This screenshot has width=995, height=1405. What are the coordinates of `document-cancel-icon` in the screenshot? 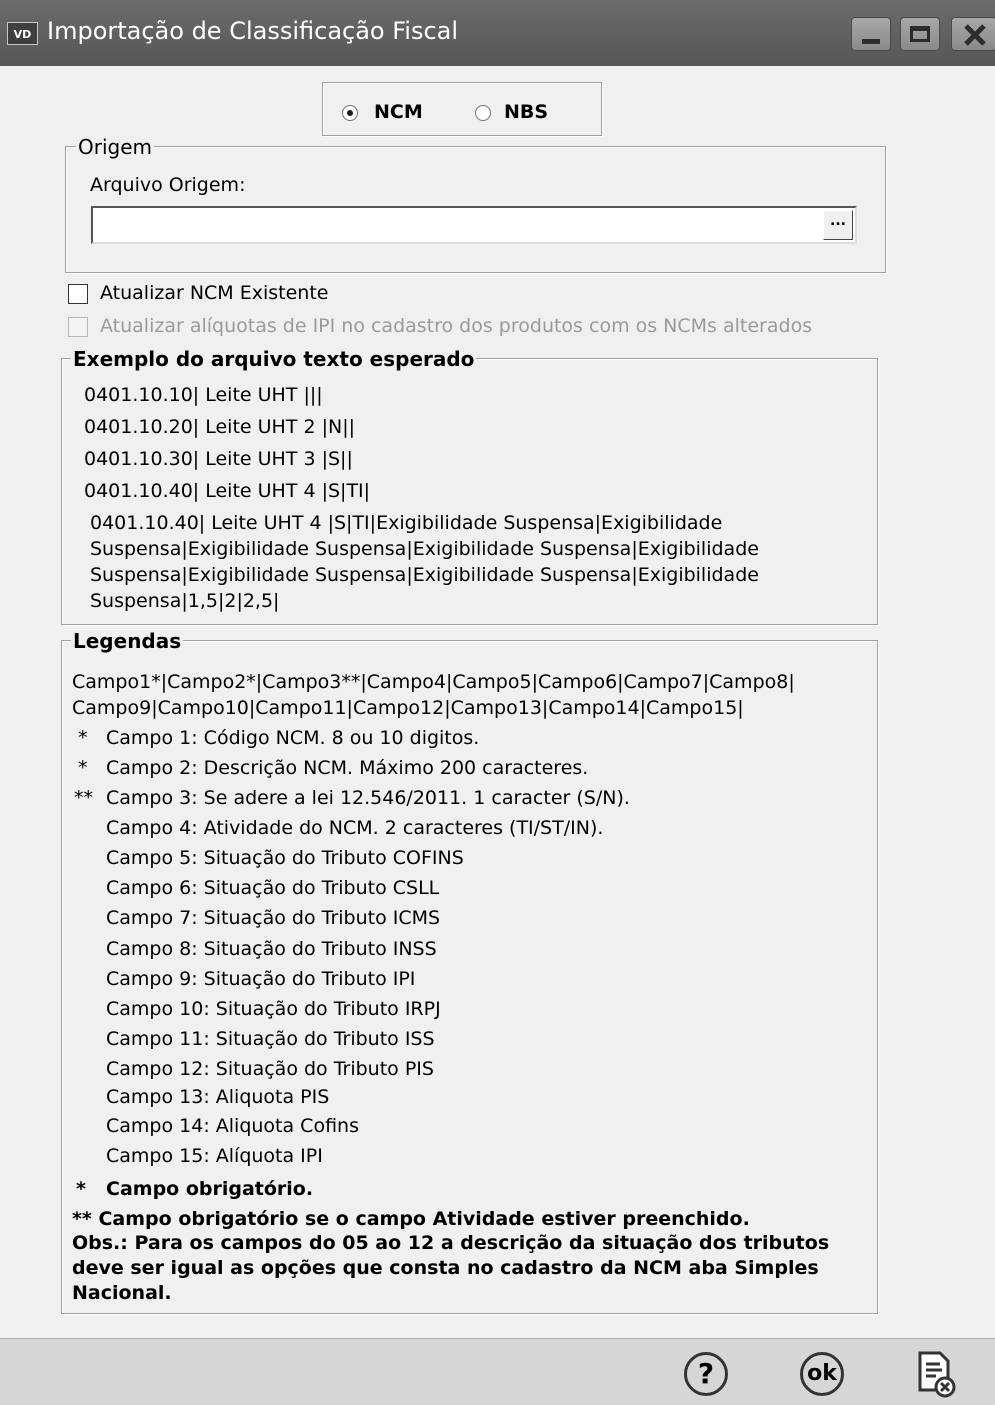 It's located at (937, 1374).